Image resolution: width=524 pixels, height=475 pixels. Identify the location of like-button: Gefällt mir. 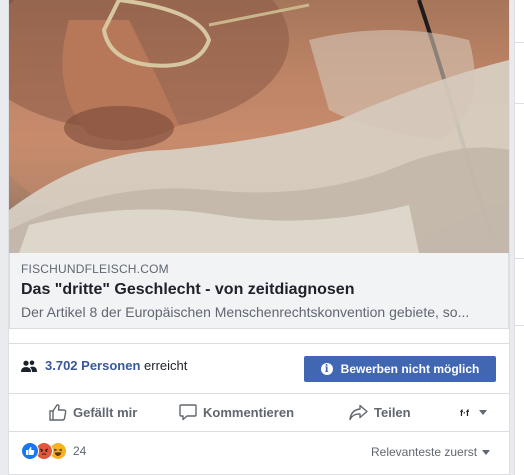
(93, 412).